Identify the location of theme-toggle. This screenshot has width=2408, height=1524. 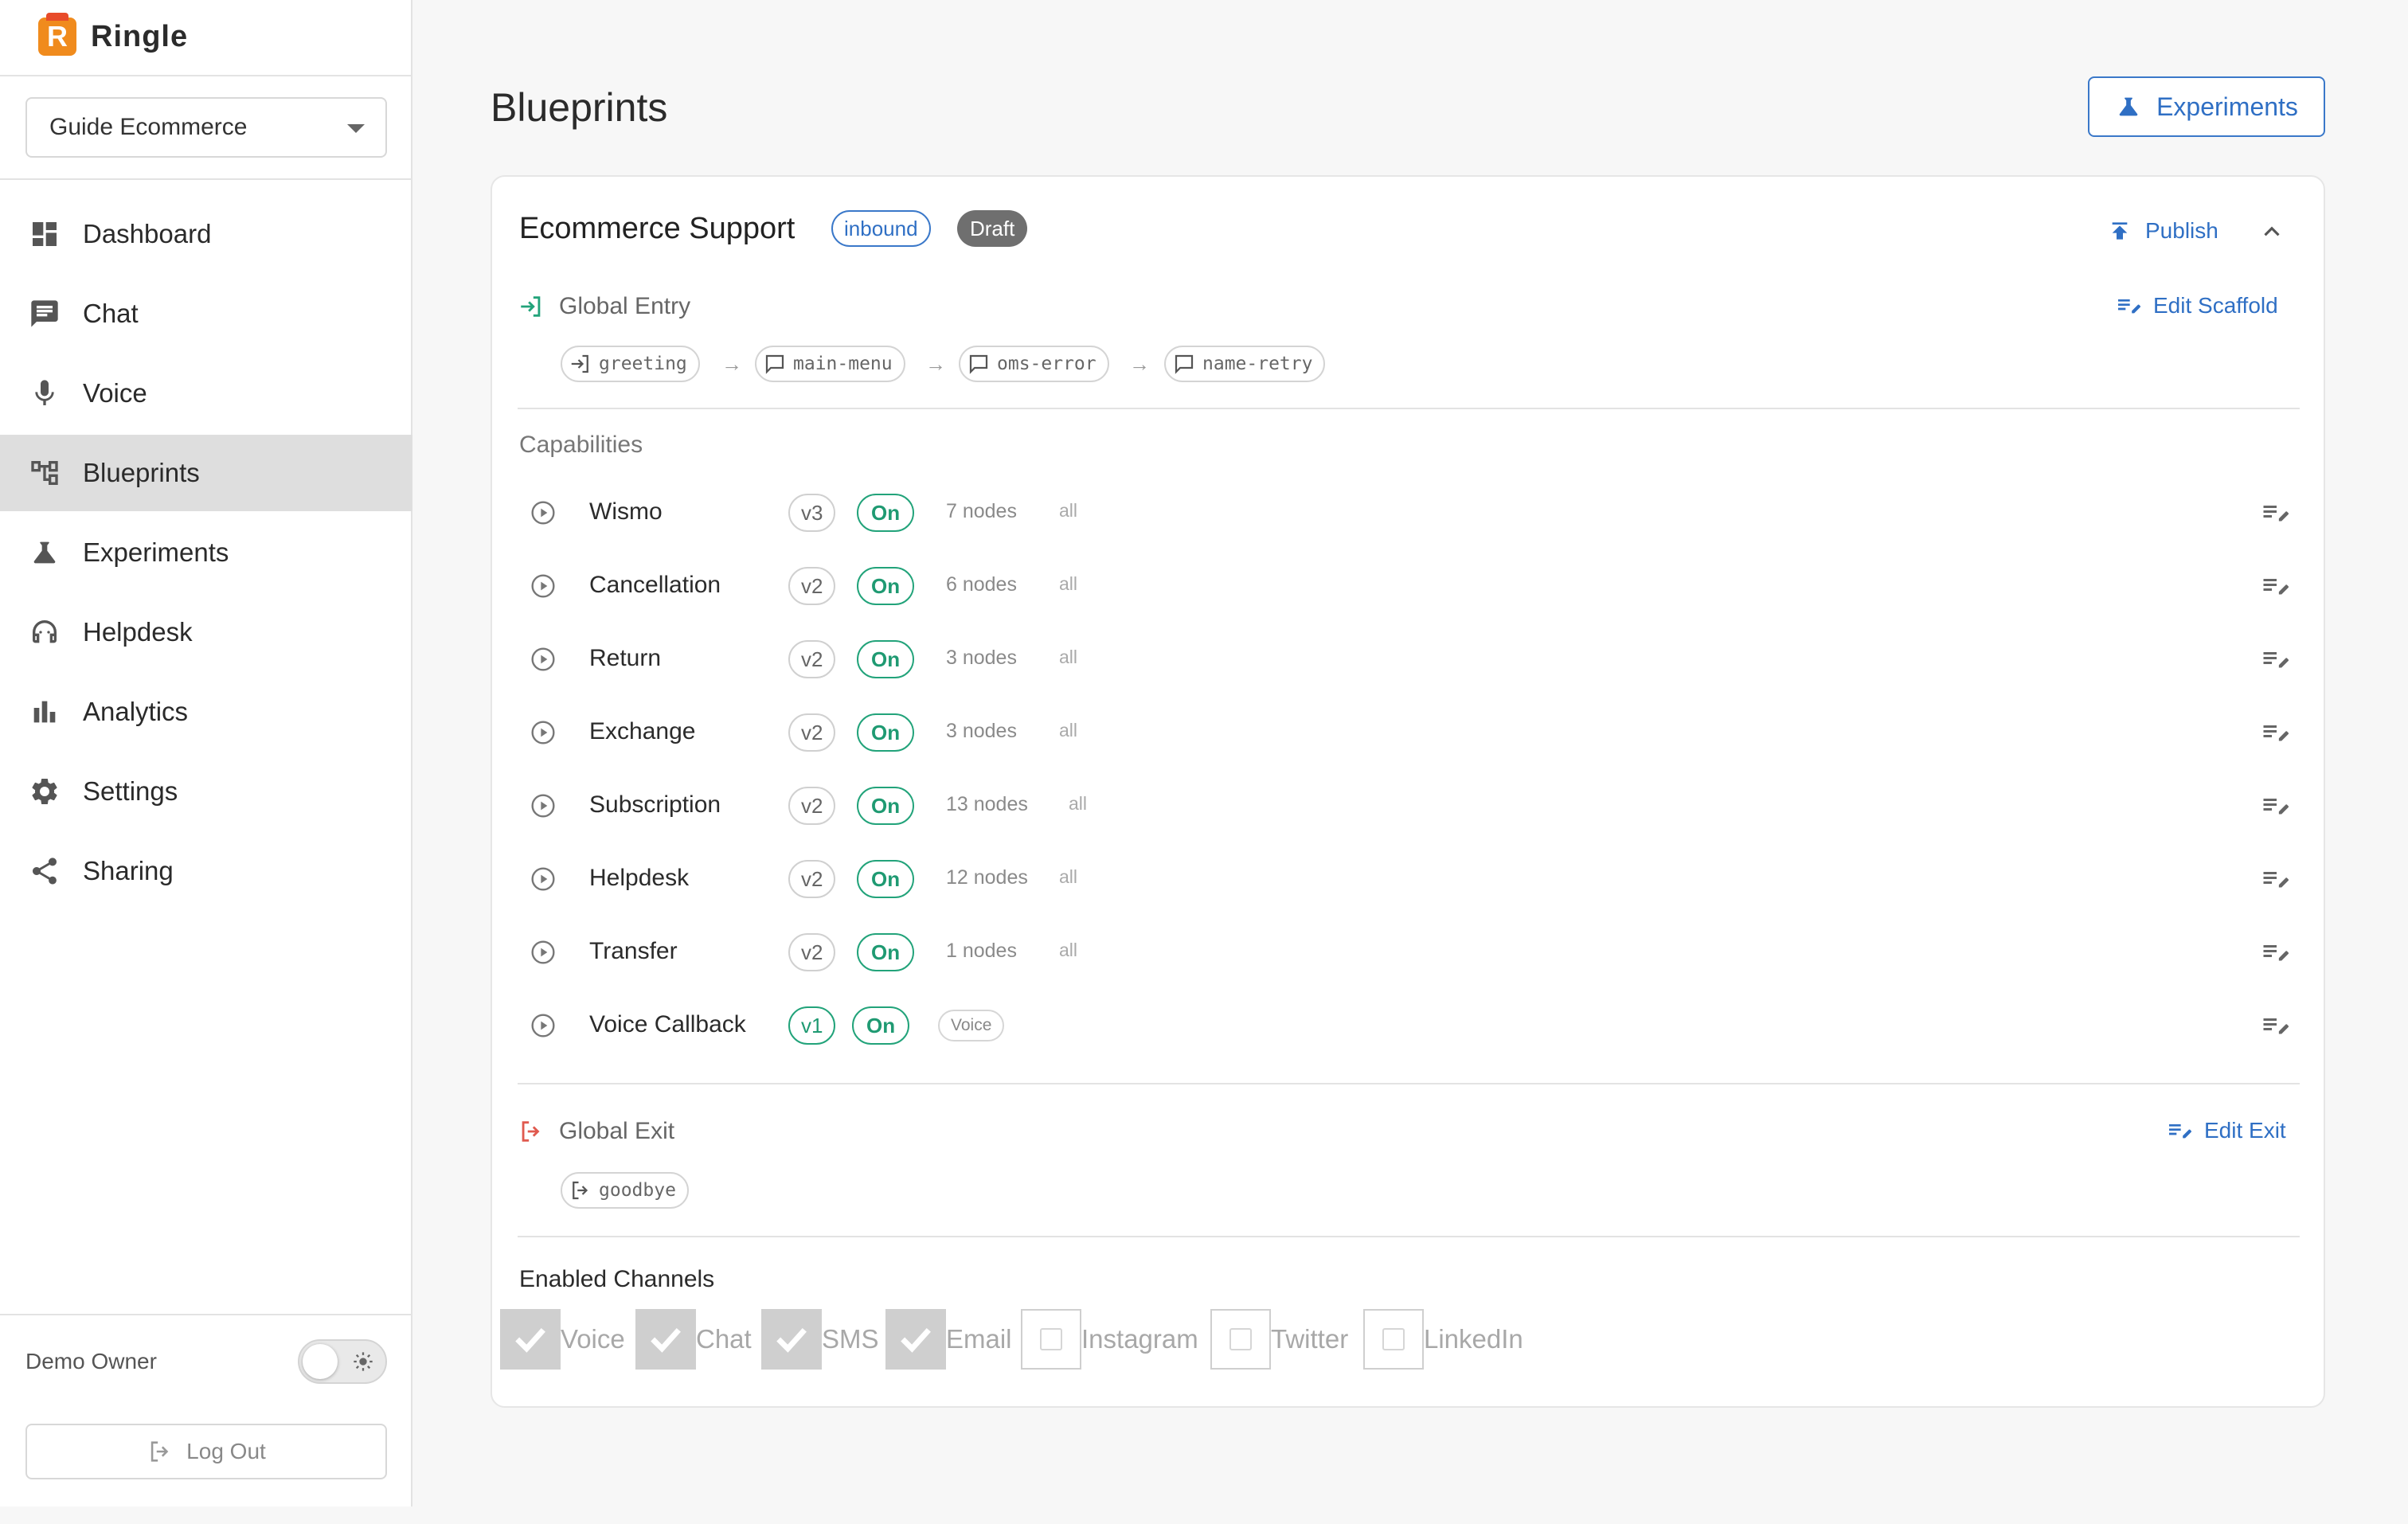
(342, 1361).